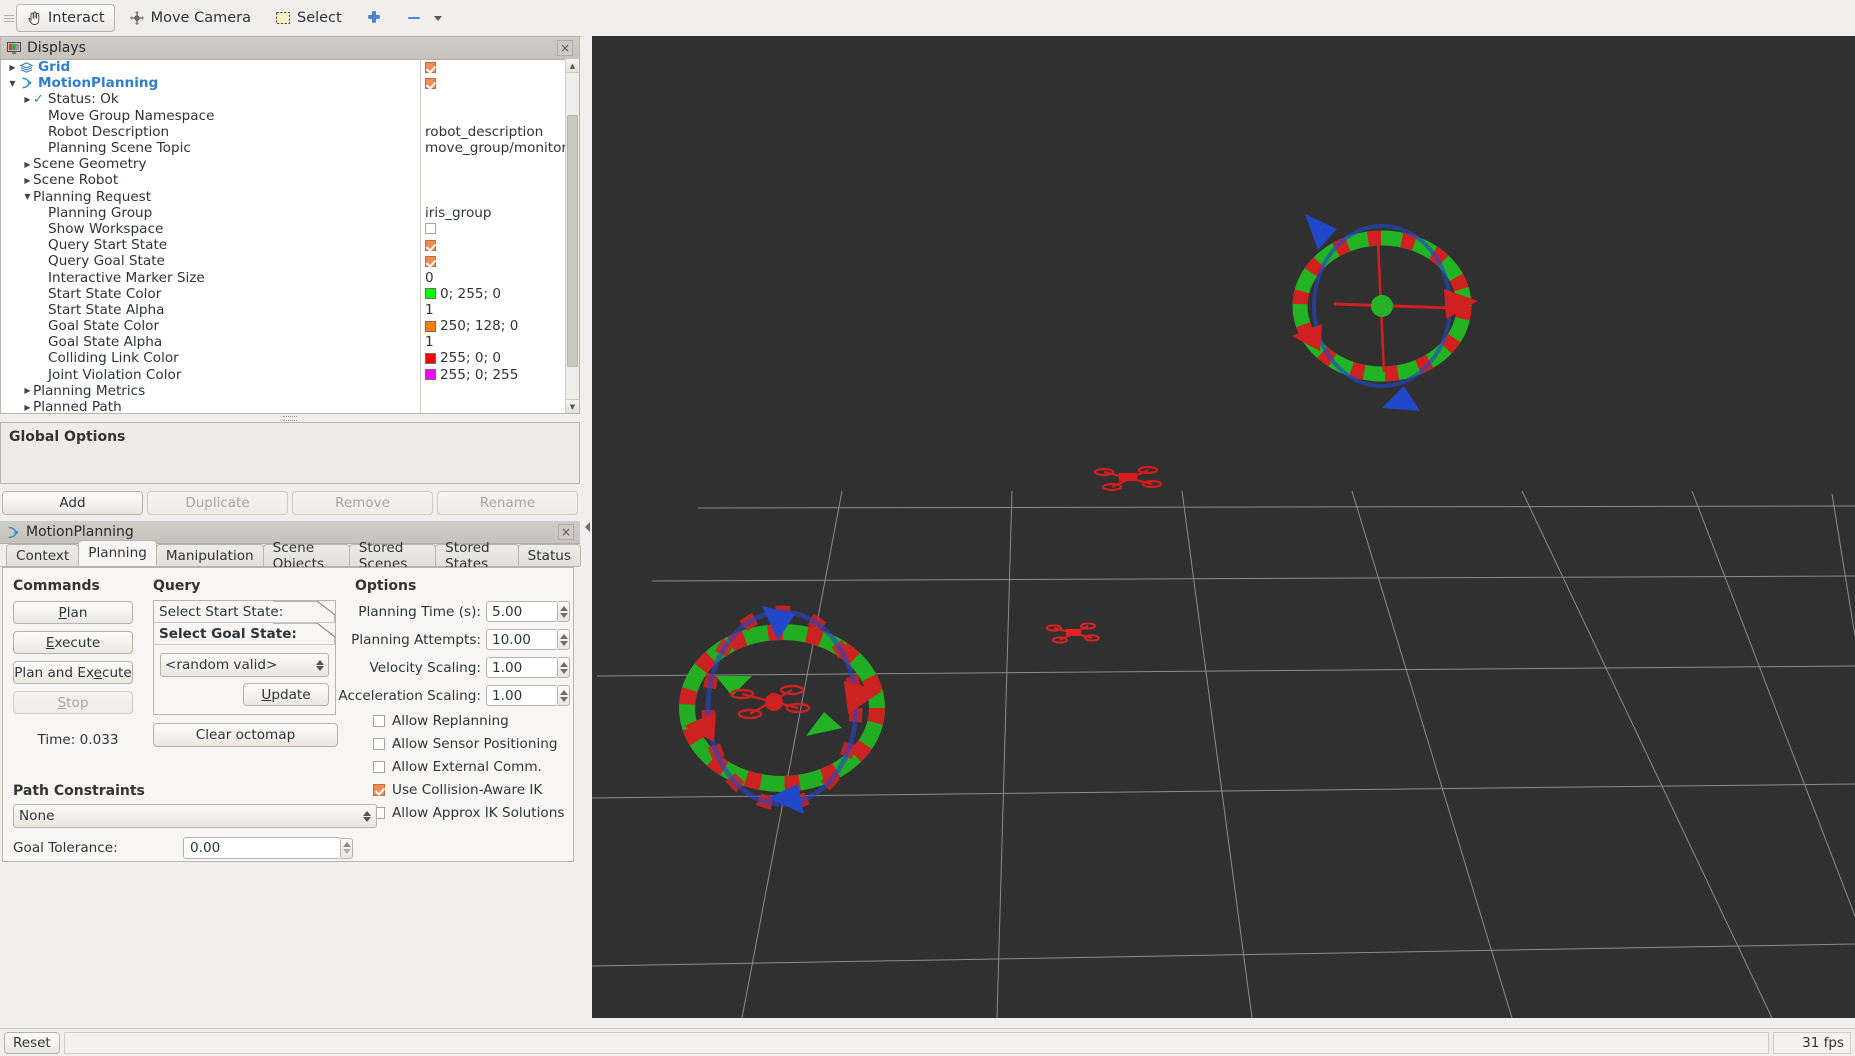  What do you see at coordinates (320, 665) in the screenshot?
I see `goal-state-spin-icon` at bounding box center [320, 665].